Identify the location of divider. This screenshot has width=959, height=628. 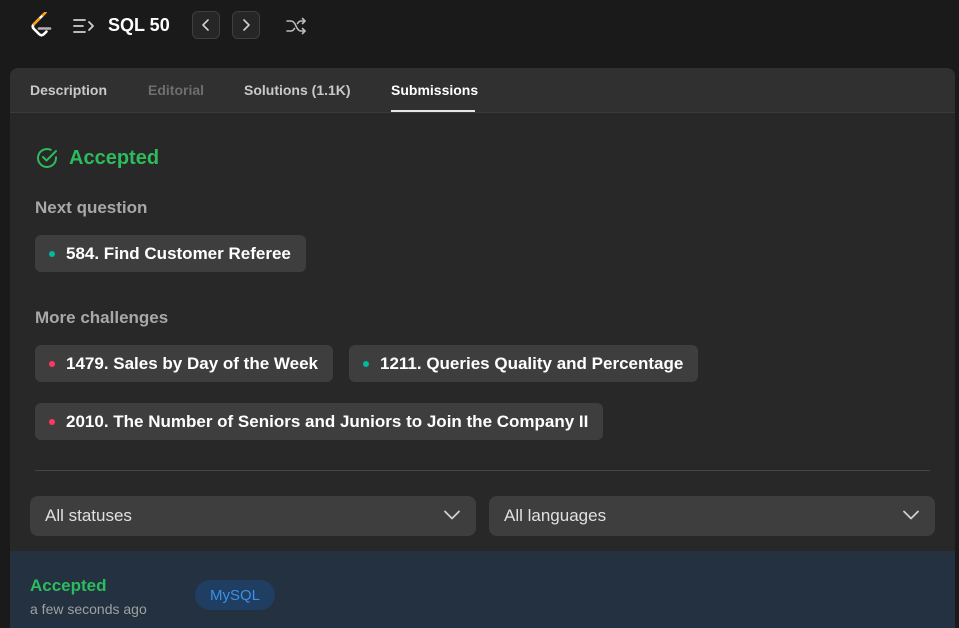
(482, 470).